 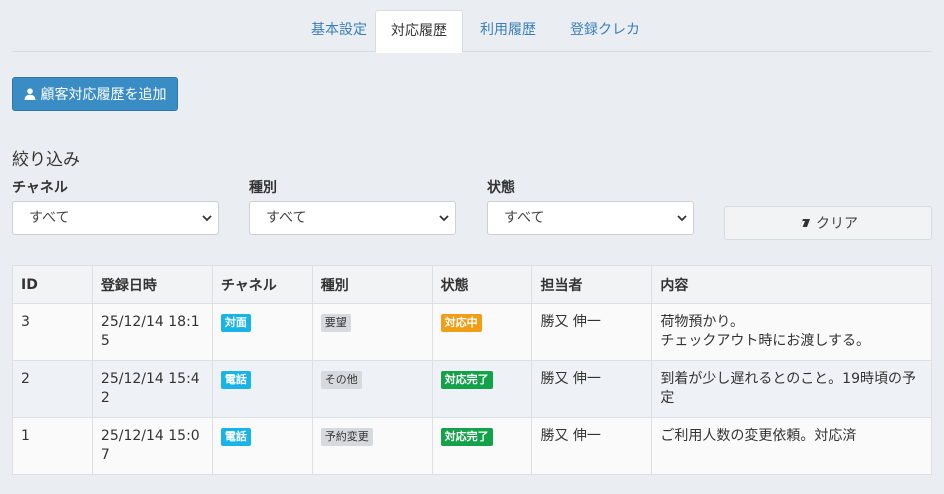 What do you see at coordinates (52, 284) in the screenshot?
I see `header-id: ID` at bounding box center [52, 284].